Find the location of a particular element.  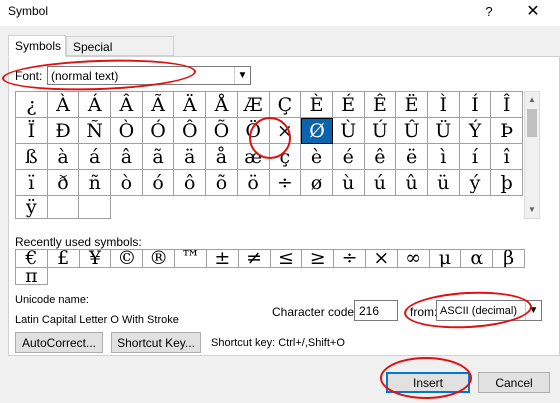

symbol-cell: þ is located at coordinates (507, 183).